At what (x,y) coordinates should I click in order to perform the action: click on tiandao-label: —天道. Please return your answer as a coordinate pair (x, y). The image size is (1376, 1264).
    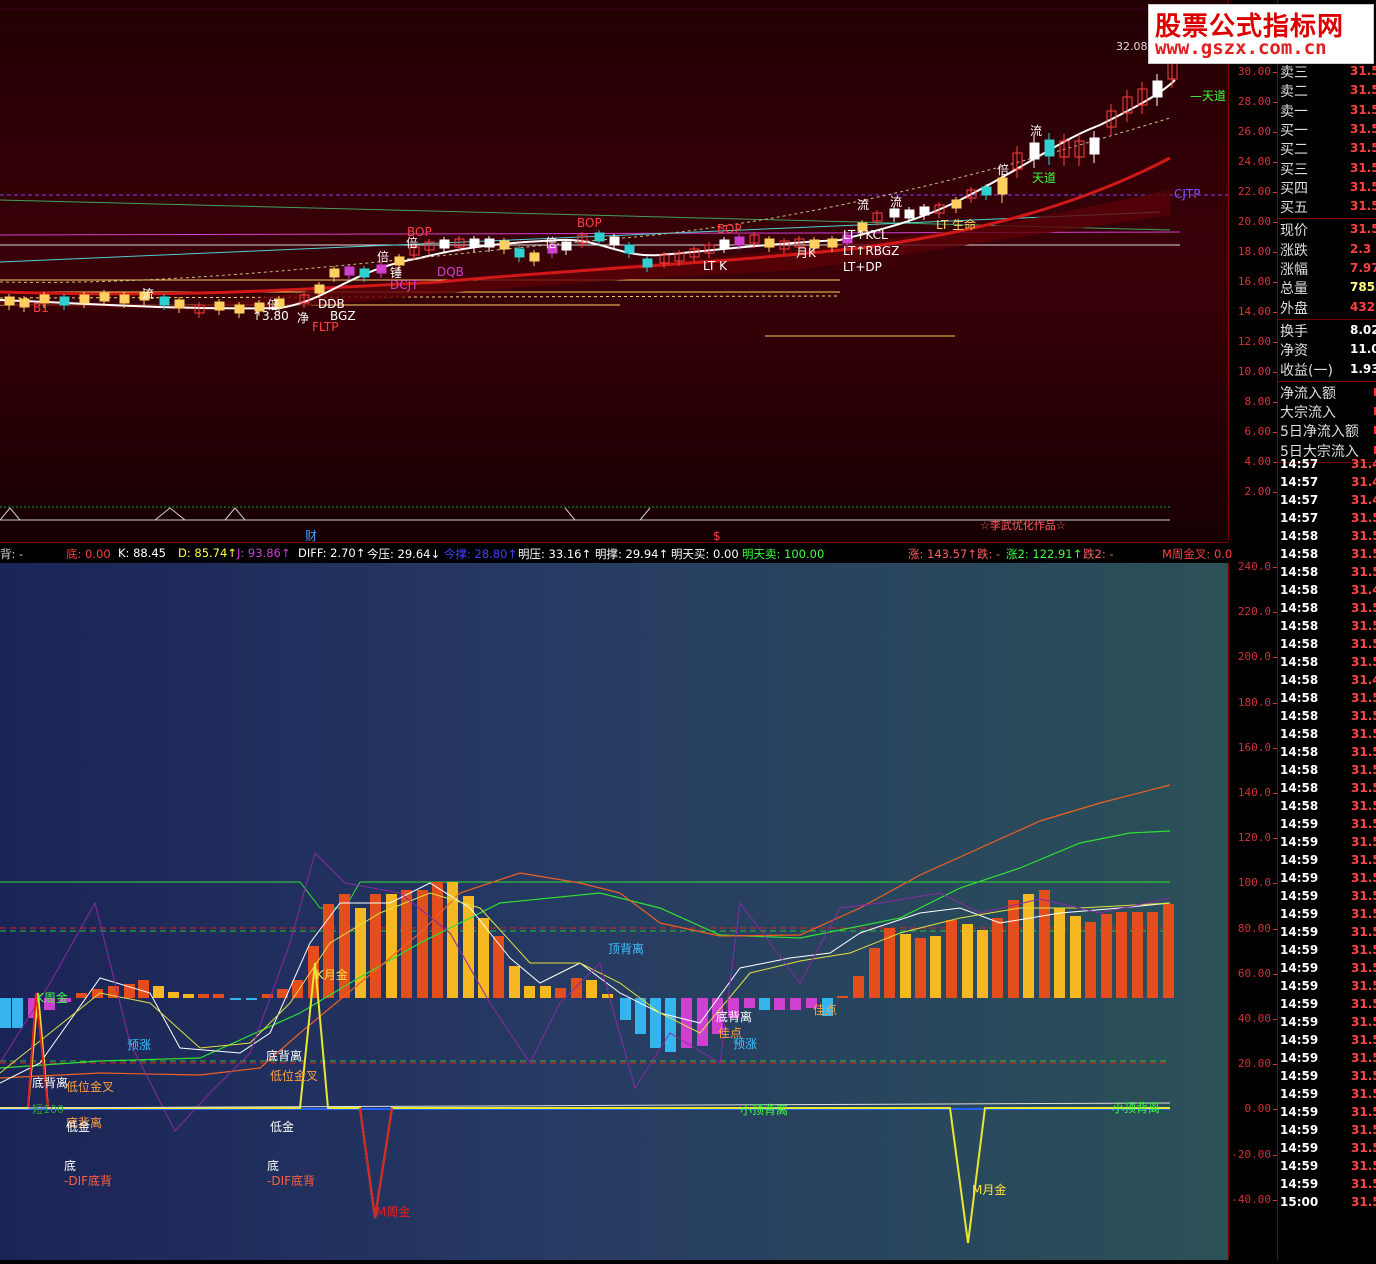
    Looking at the image, I should click on (1208, 96).